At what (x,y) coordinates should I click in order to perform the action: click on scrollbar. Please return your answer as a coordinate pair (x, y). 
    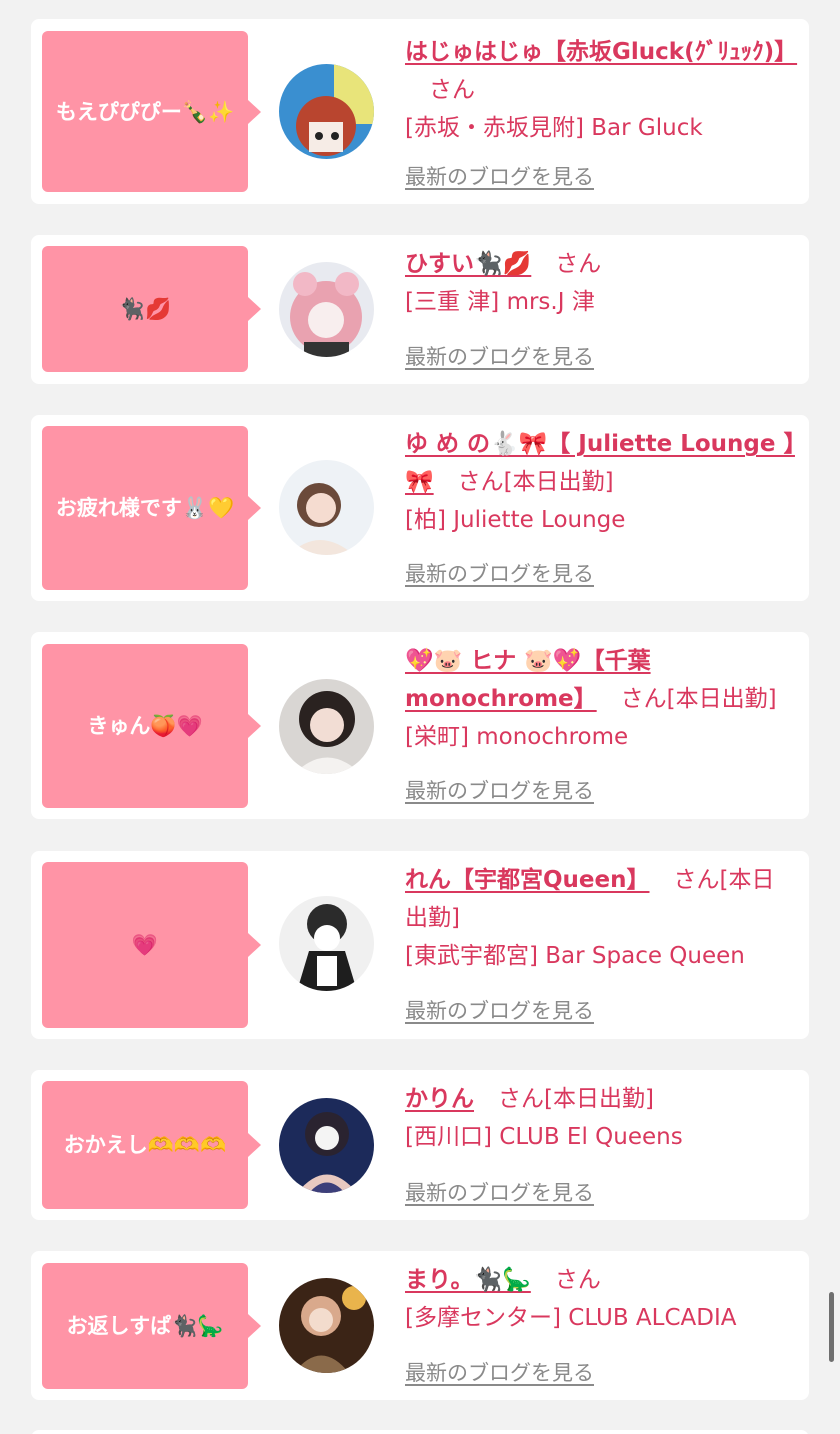
    Looking at the image, I should click on (831, 1327).